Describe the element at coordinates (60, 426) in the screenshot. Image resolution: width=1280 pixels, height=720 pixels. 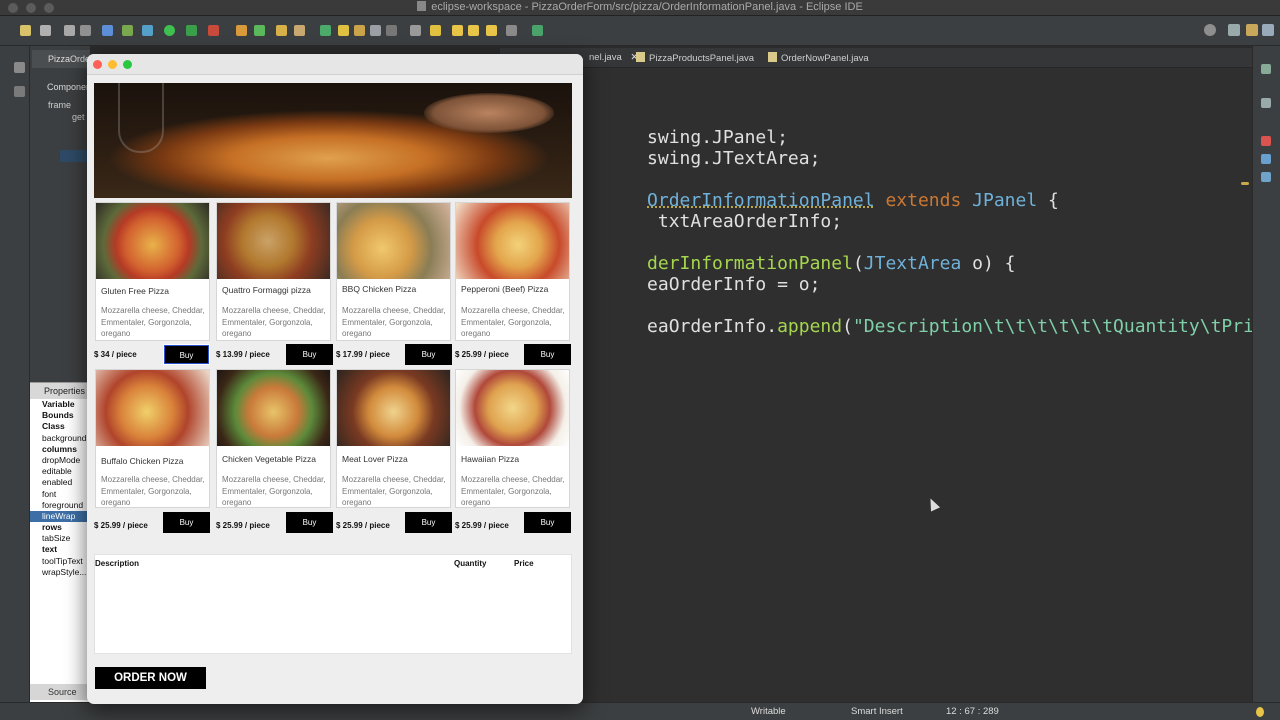
I see `property-row: Class` at that location.